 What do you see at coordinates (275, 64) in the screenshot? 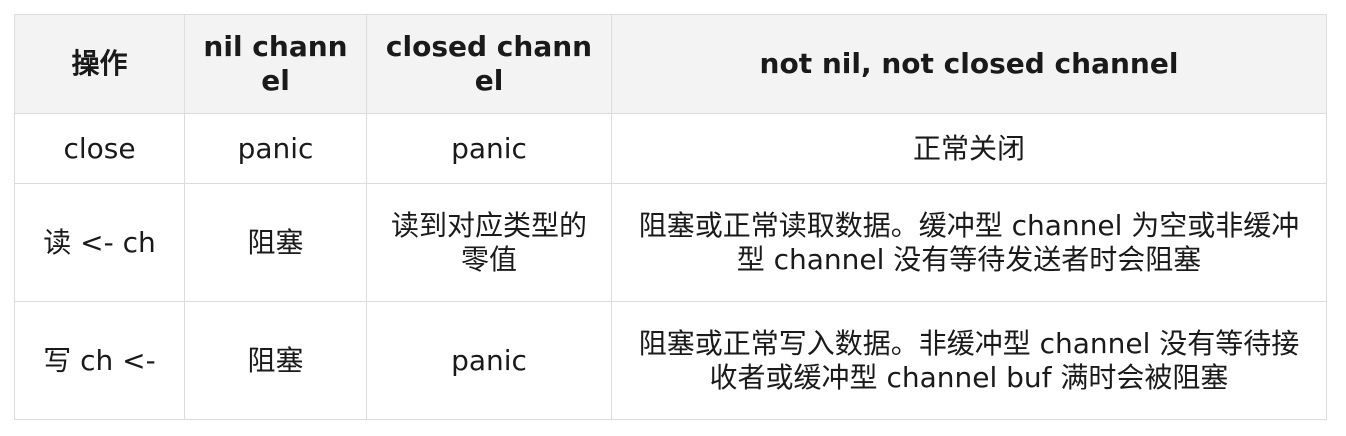
I see `header-nil-channel: nil channel` at bounding box center [275, 64].